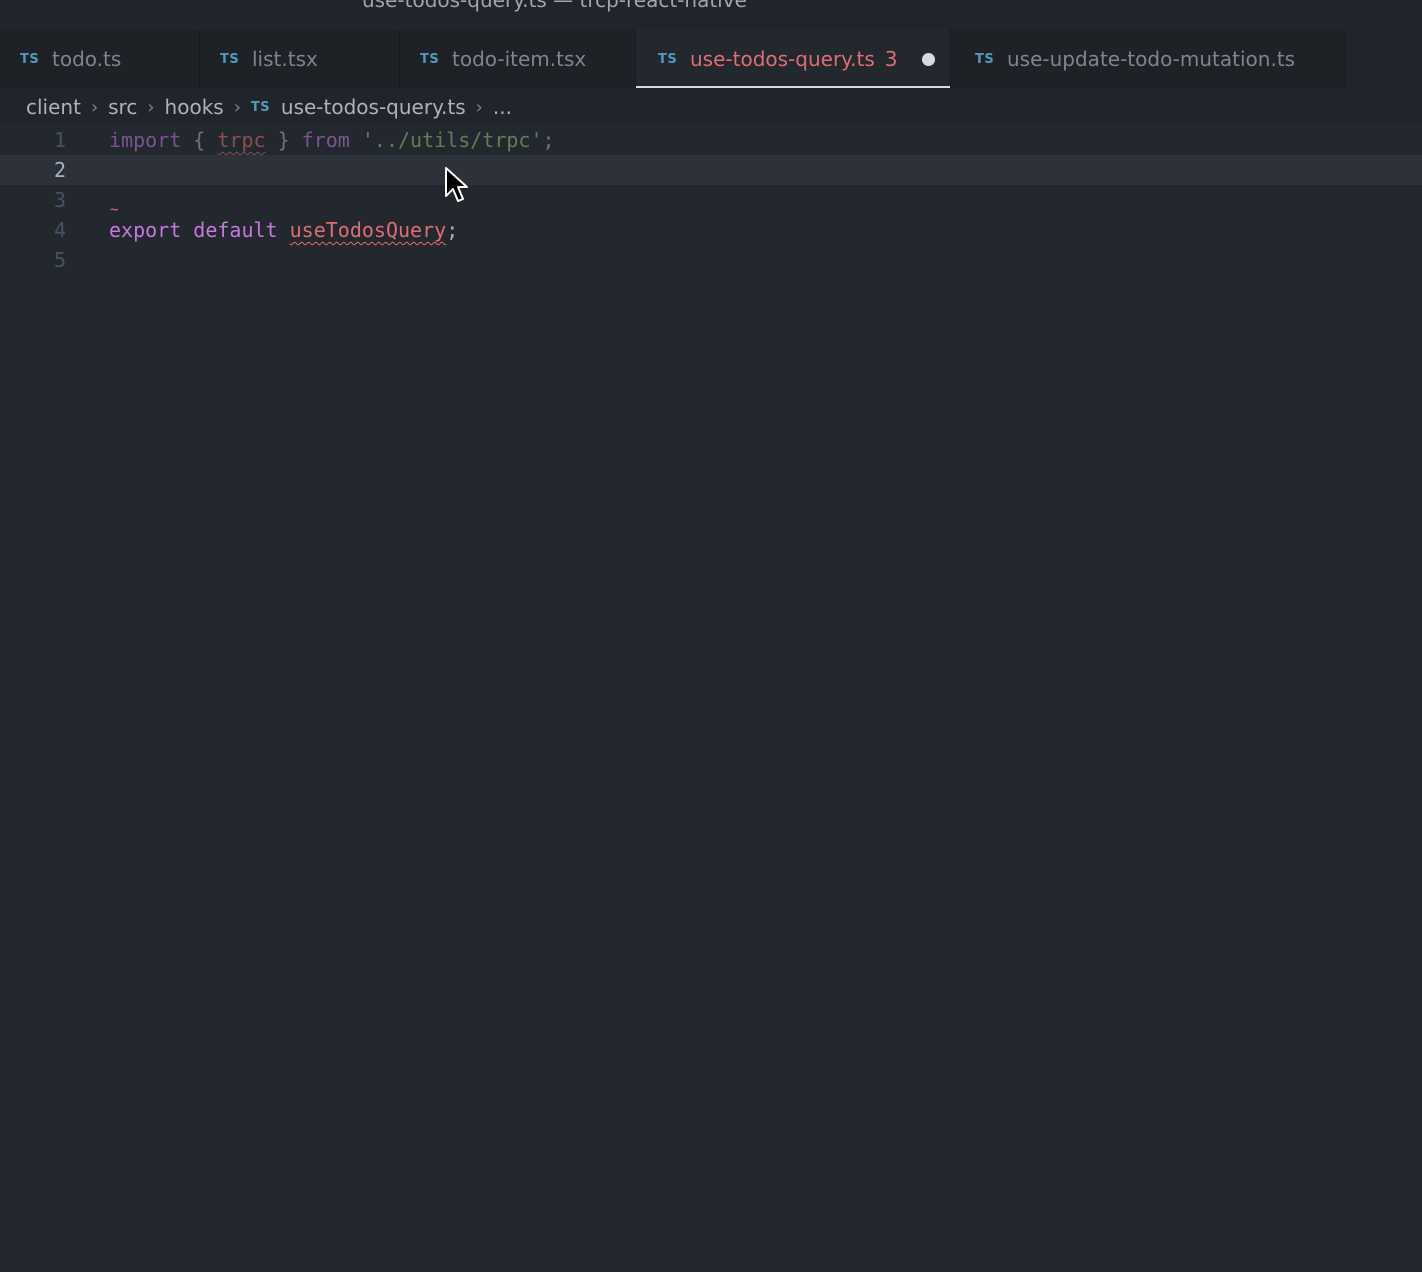 This screenshot has height=1272, width=1422. Describe the element at coordinates (554, 6) in the screenshot. I see `window-title: use-todos-query.ts — trcp-react-native` at that location.